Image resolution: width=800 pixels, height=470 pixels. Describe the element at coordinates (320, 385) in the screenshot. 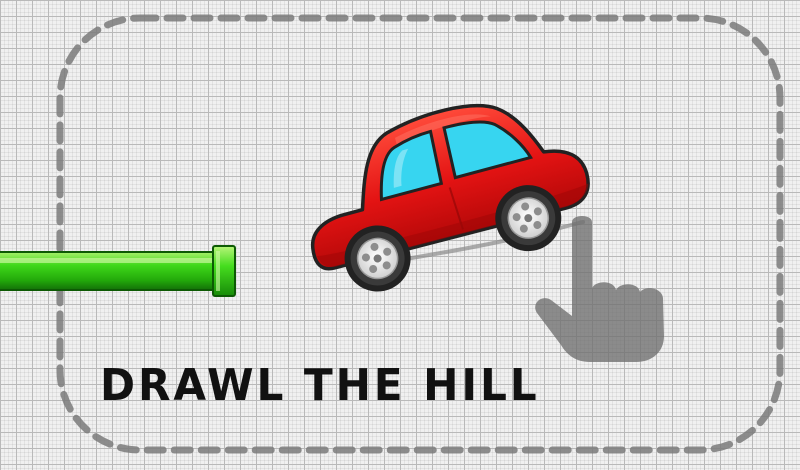

I see `instruction-text: DRAWL THE HILL` at that location.